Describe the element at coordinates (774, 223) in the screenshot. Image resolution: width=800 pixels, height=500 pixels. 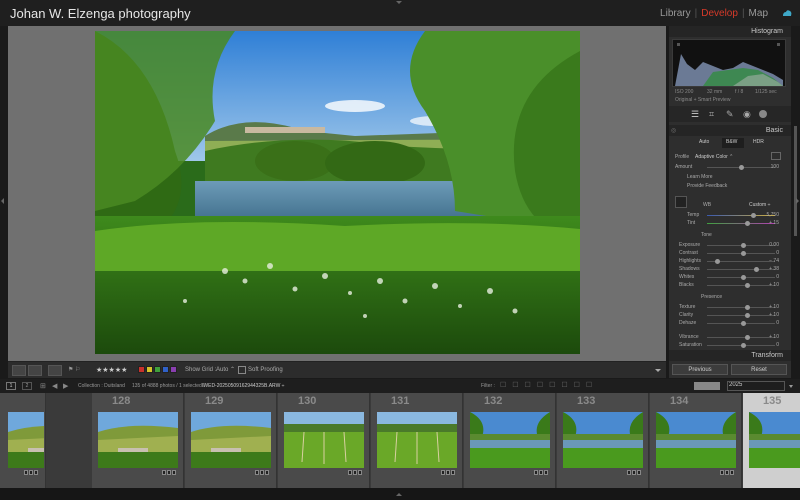
I see `tint-value: + 15` at that location.